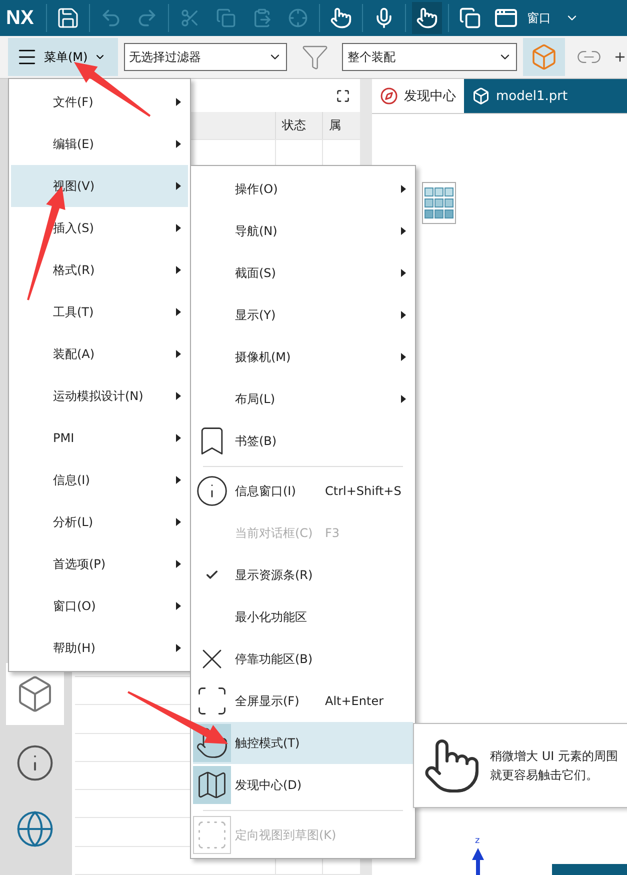  I want to click on shortcut-label: Ctrl+Shift+S, so click(363, 491).